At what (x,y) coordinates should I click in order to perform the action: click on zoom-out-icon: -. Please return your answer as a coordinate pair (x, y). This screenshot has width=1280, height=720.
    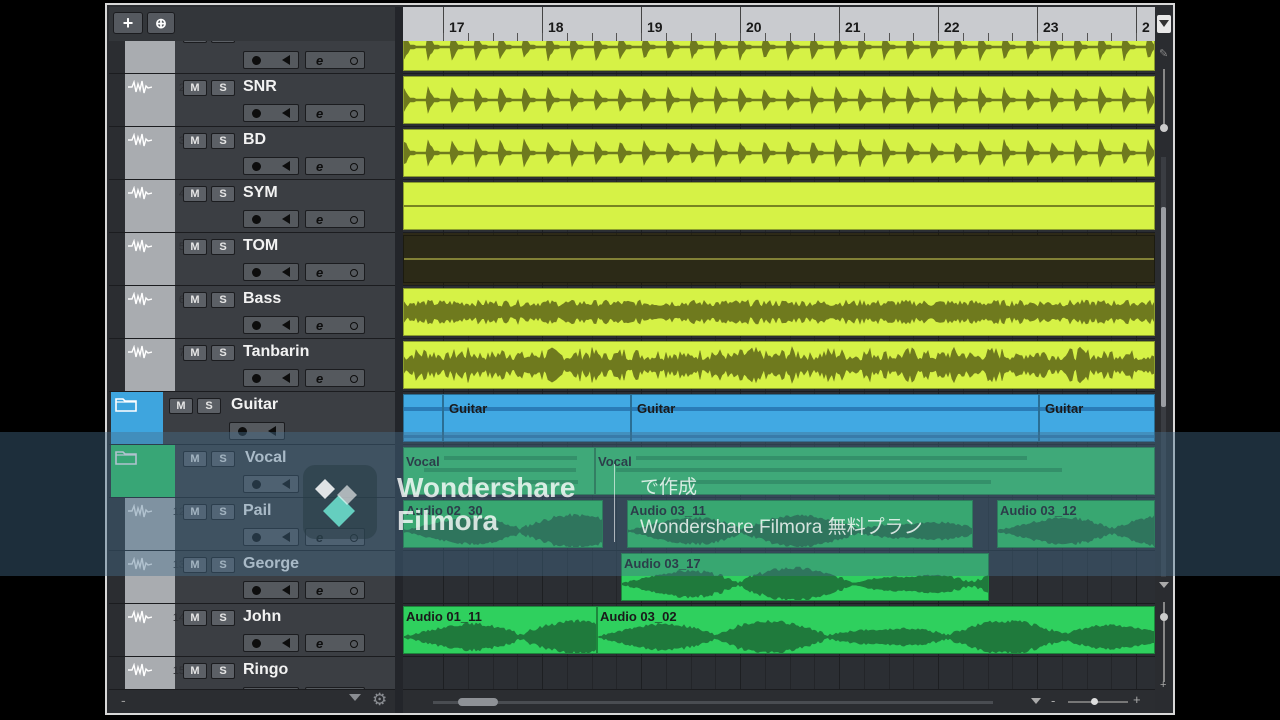
    Looking at the image, I should click on (1053, 700).